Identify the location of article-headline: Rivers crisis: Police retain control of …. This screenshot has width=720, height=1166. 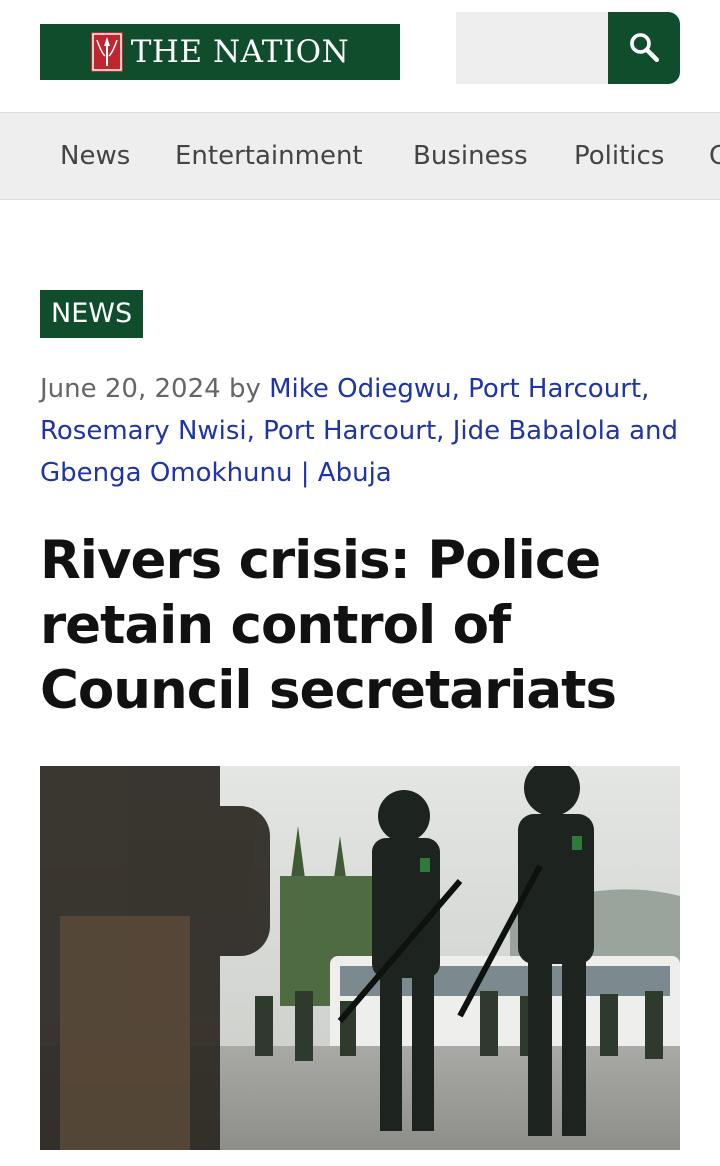
(328, 625).